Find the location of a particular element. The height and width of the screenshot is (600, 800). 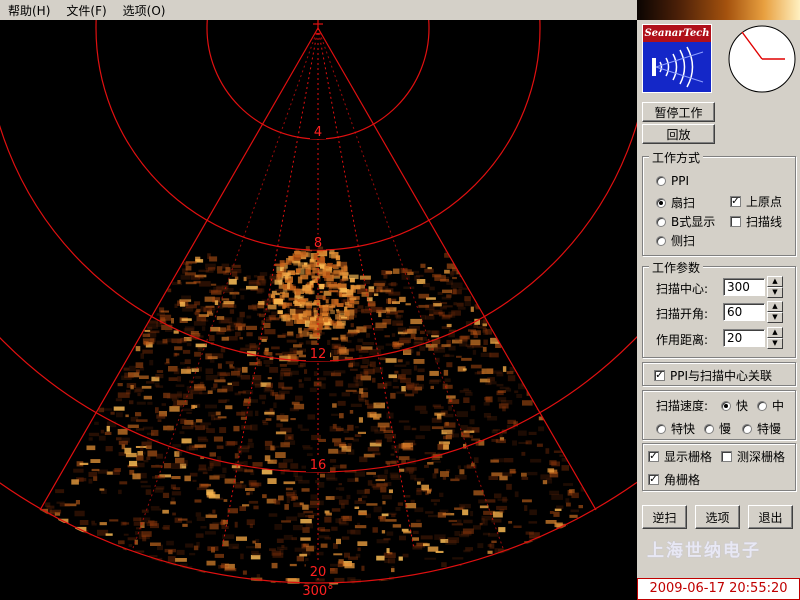

logo-text: SeanarTech is located at coordinates (677, 33).